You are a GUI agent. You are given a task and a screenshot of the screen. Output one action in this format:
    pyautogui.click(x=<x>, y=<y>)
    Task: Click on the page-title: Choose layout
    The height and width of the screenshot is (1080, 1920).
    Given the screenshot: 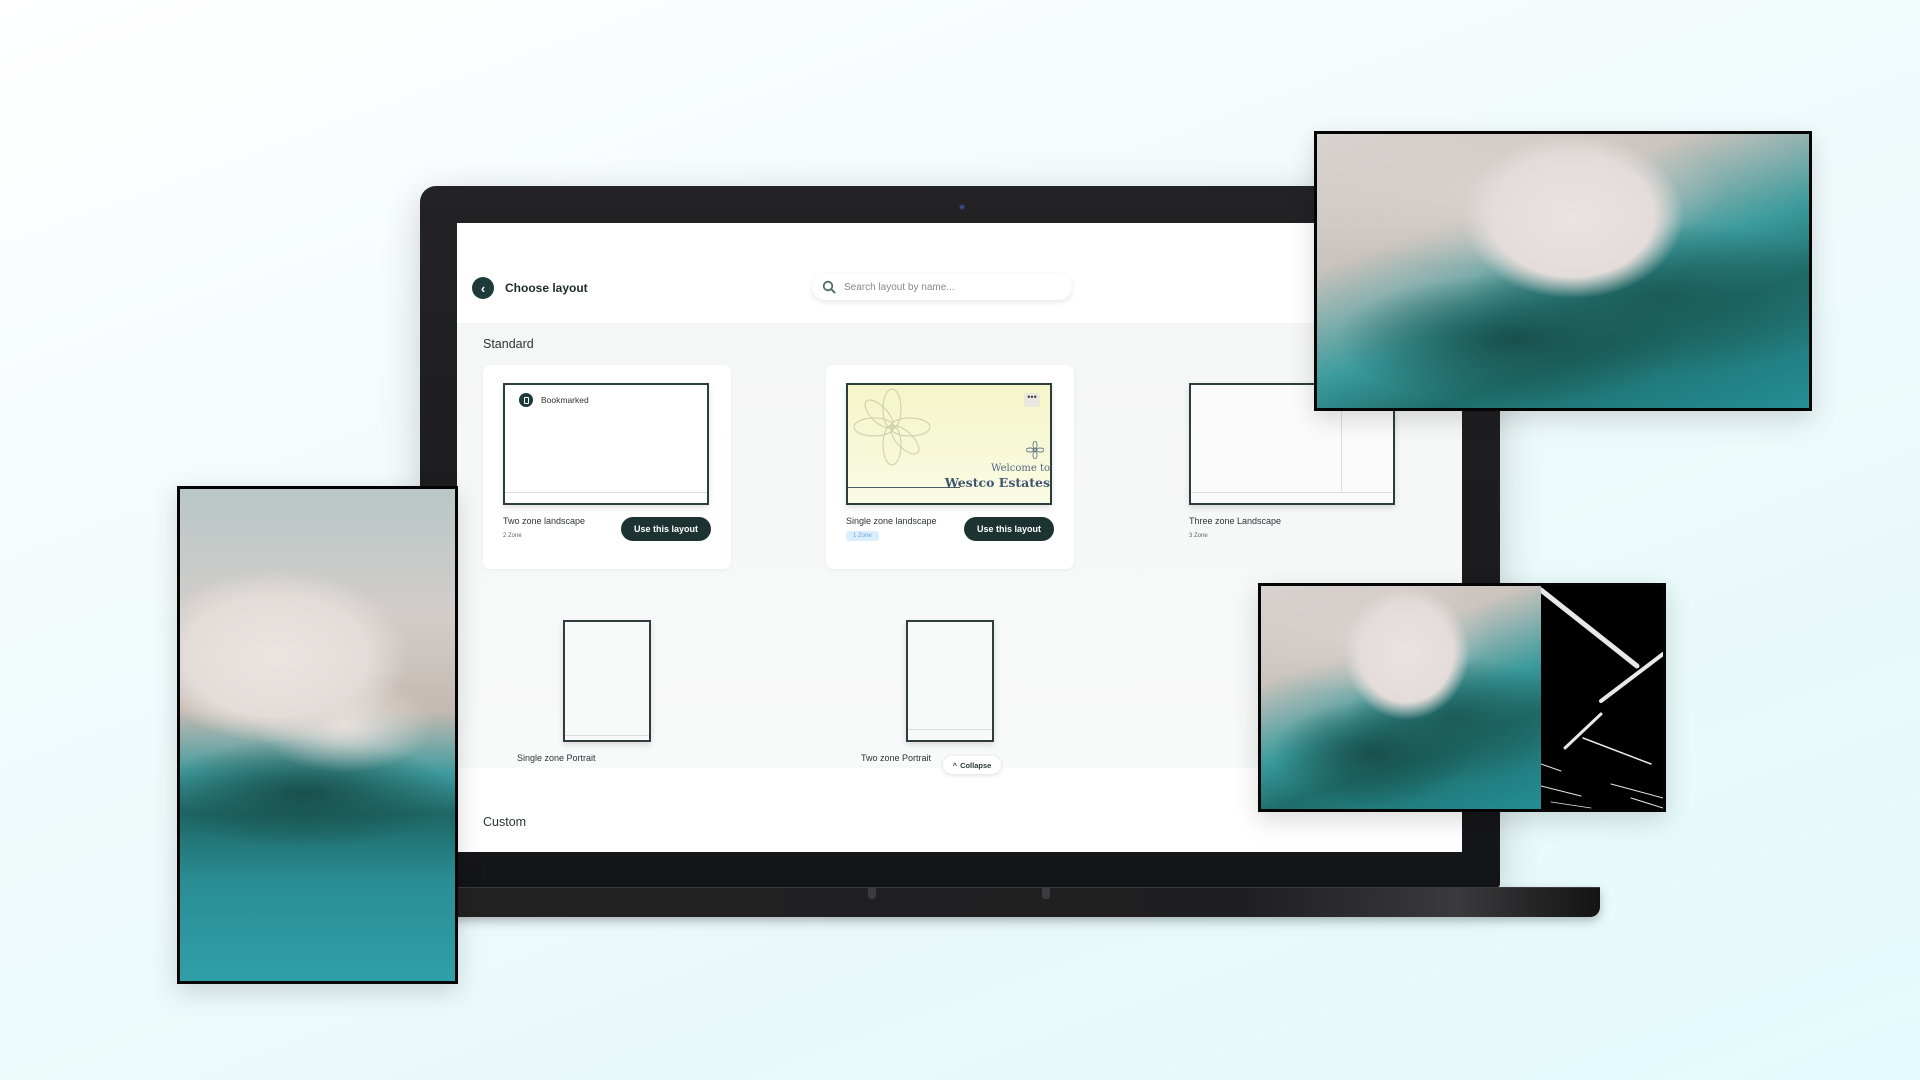 What is the action you would take?
    pyautogui.click(x=546, y=288)
    